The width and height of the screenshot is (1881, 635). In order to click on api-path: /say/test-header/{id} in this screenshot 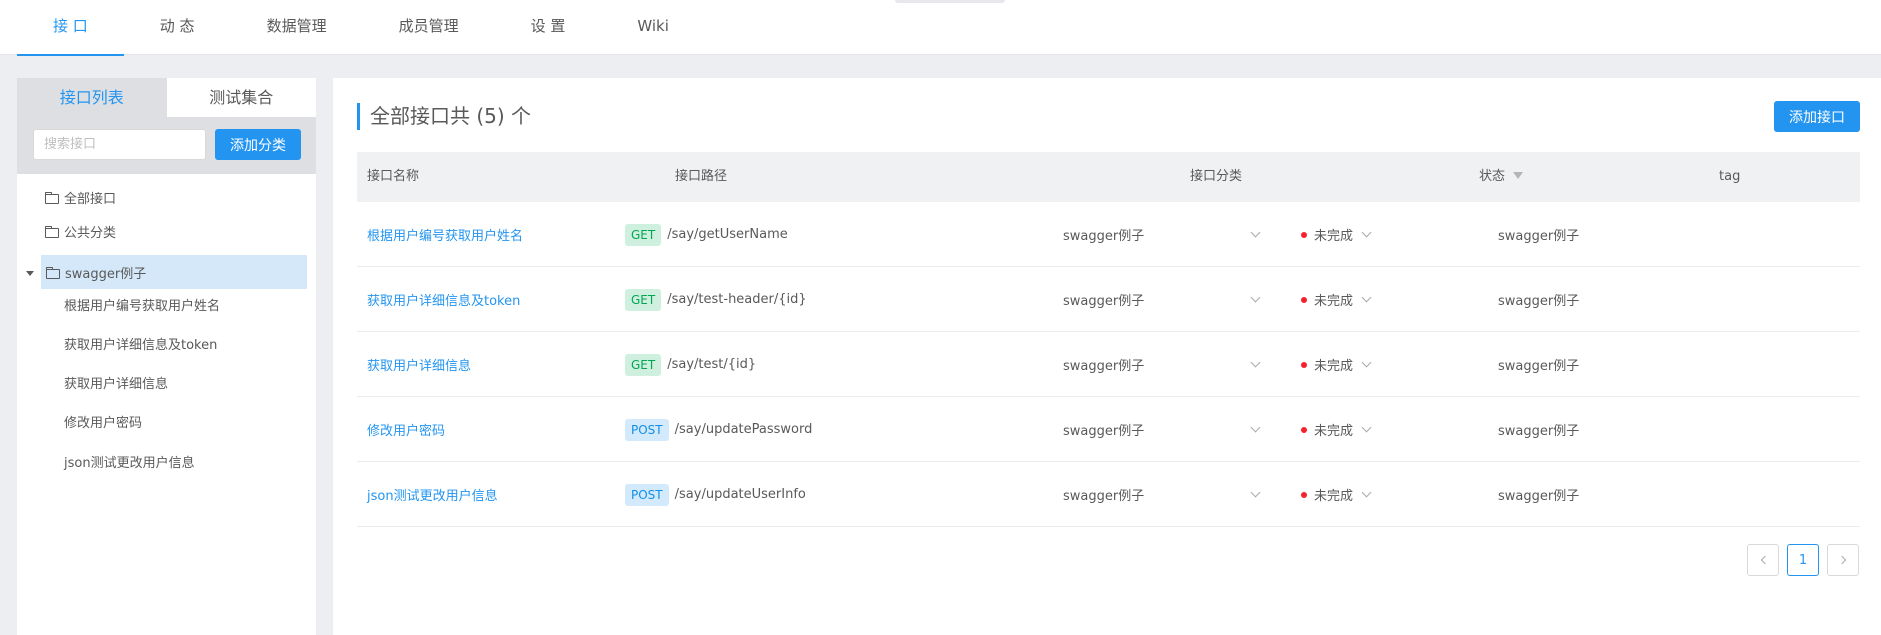, I will do `click(737, 299)`.